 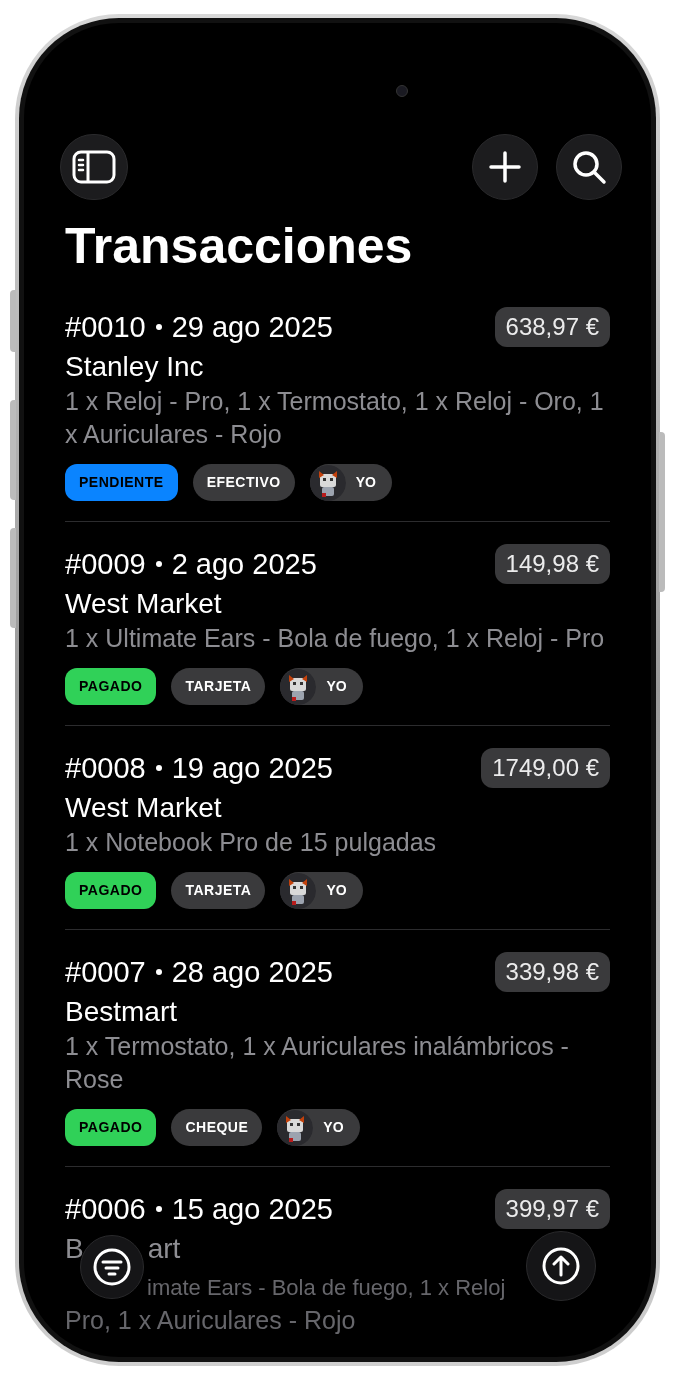 I want to click on order-date: 28 ago 2025, so click(x=252, y=972).